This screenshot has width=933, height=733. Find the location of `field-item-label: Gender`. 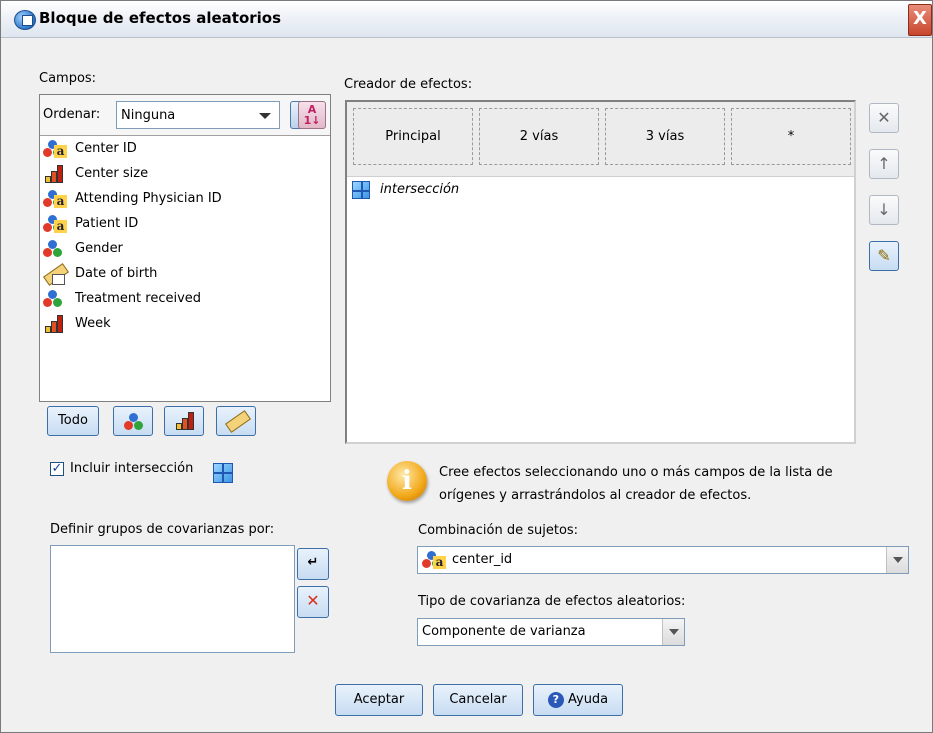

field-item-label: Gender is located at coordinates (99, 248).